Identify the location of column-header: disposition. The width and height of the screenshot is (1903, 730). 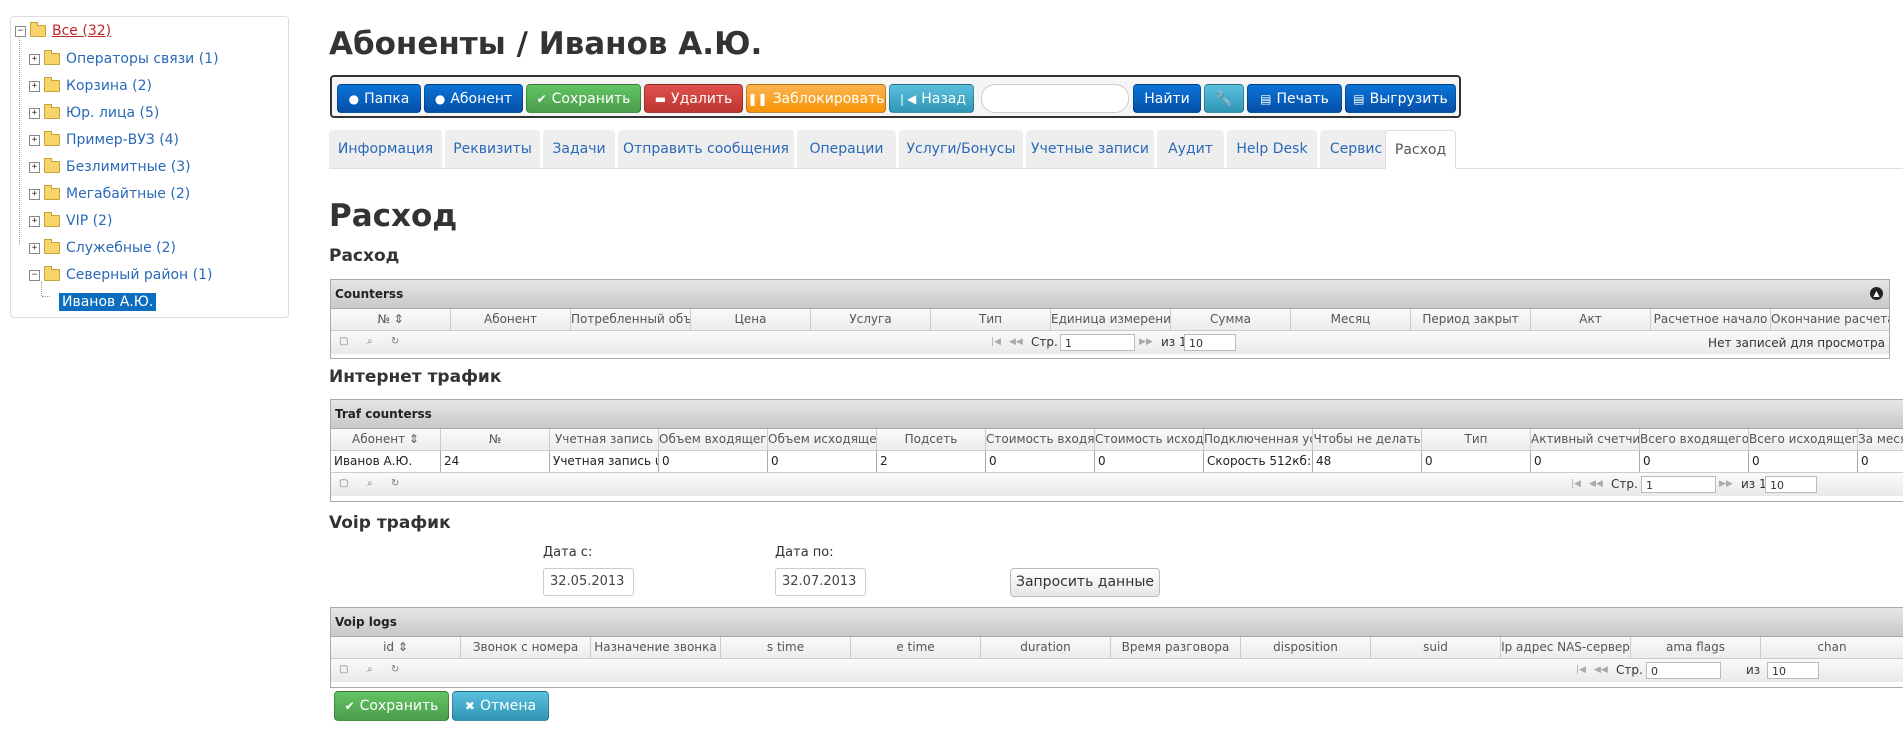
(1306, 647).